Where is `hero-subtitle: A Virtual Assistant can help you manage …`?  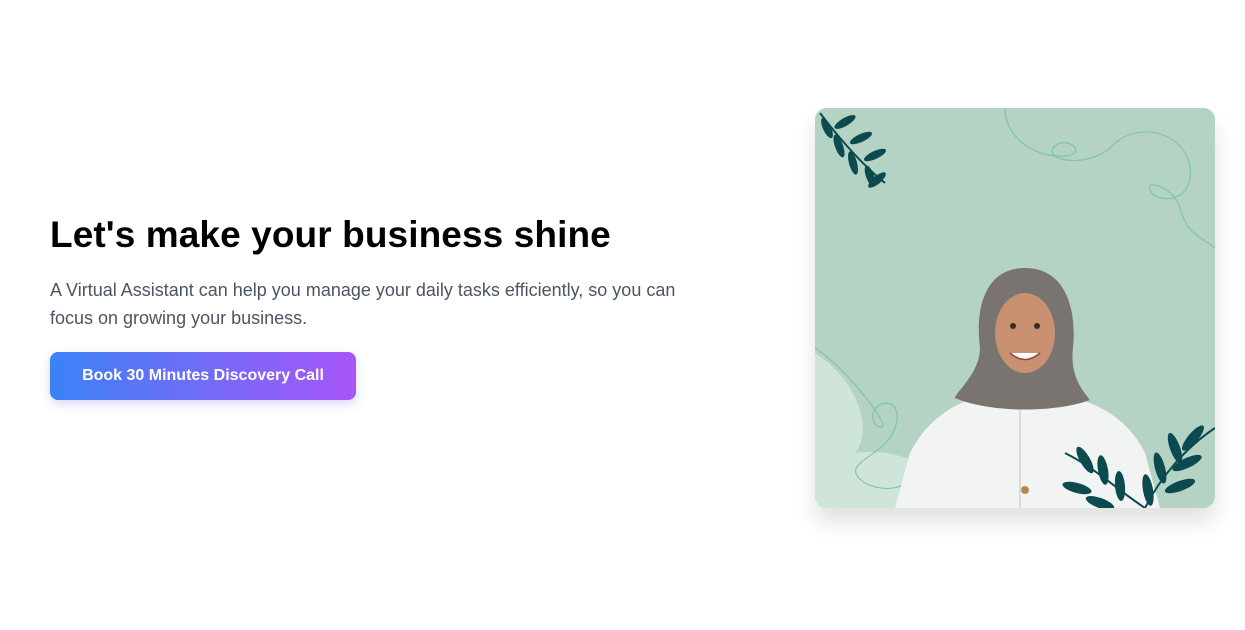
hero-subtitle: A Virtual Assistant can help you manage … is located at coordinates (363, 304).